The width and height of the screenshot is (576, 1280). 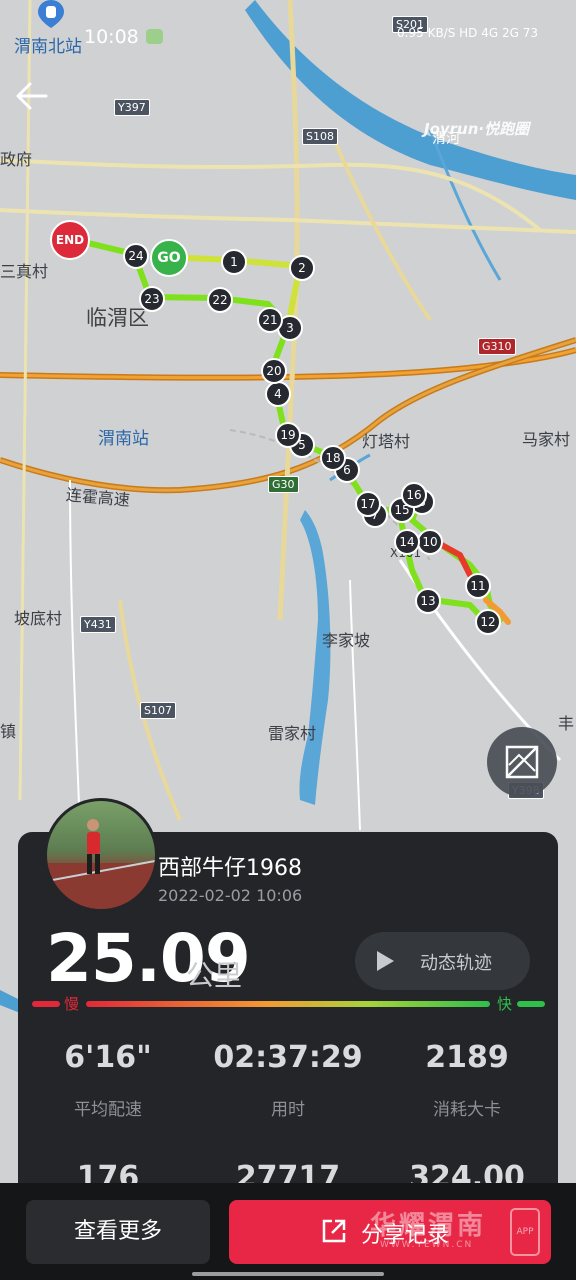 What do you see at coordinates (428, 1226) in the screenshot?
I see `site-watermark: 华耀渭南` at bounding box center [428, 1226].